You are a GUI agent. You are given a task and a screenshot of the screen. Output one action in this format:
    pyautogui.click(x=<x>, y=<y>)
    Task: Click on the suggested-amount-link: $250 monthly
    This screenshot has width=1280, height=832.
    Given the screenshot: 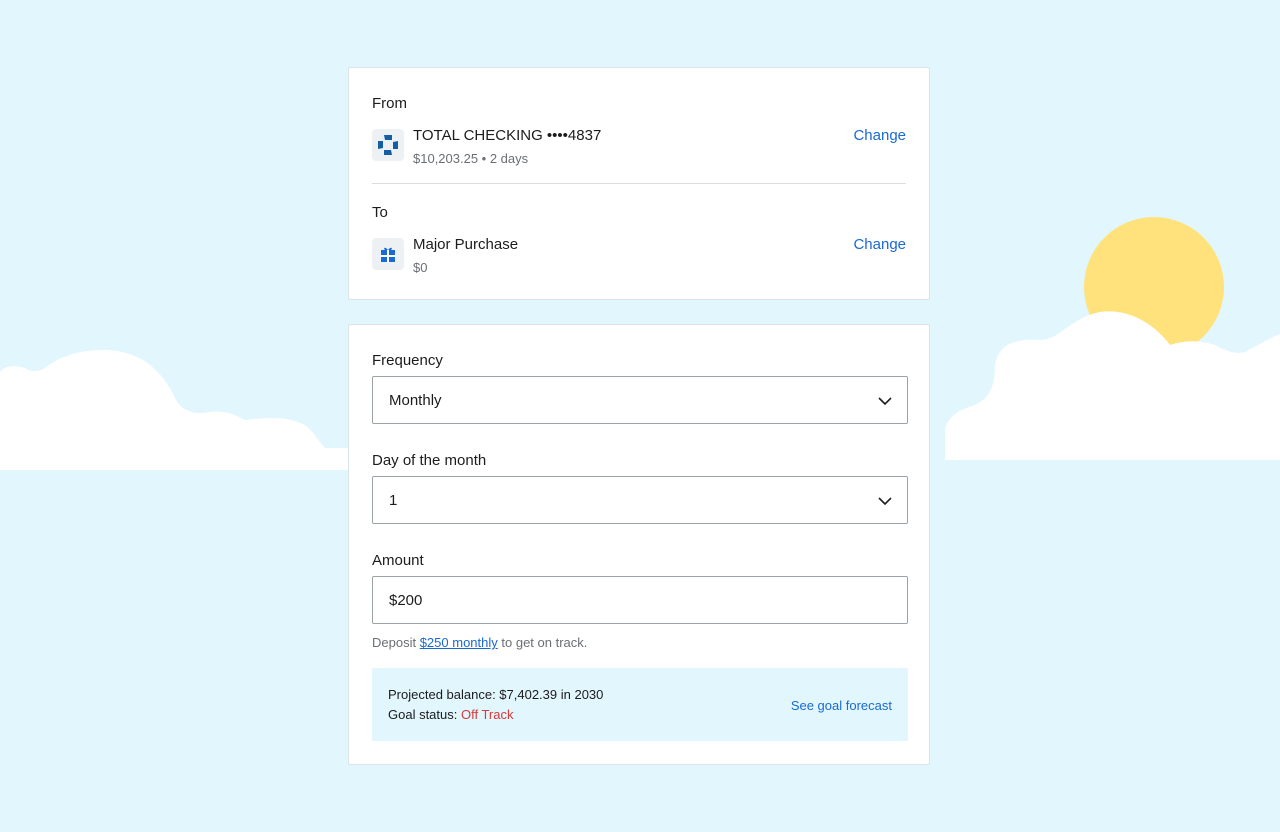 What is the action you would take?
    pyautogui.click(x=459, y=642)
    